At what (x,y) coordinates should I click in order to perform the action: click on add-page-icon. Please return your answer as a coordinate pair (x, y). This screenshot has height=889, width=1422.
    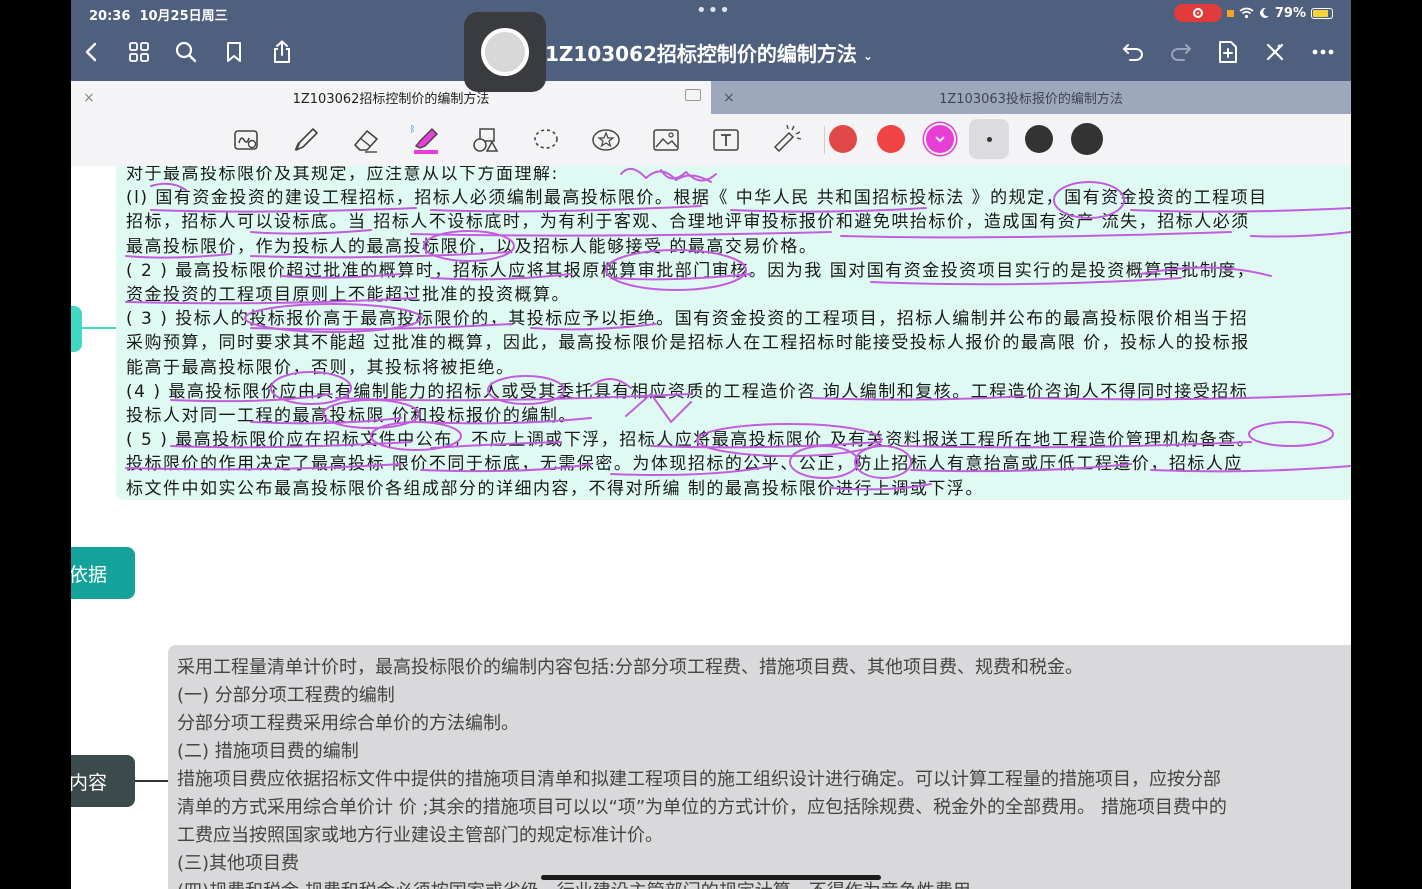
    Looking at the image, I should click on (1228, 52).